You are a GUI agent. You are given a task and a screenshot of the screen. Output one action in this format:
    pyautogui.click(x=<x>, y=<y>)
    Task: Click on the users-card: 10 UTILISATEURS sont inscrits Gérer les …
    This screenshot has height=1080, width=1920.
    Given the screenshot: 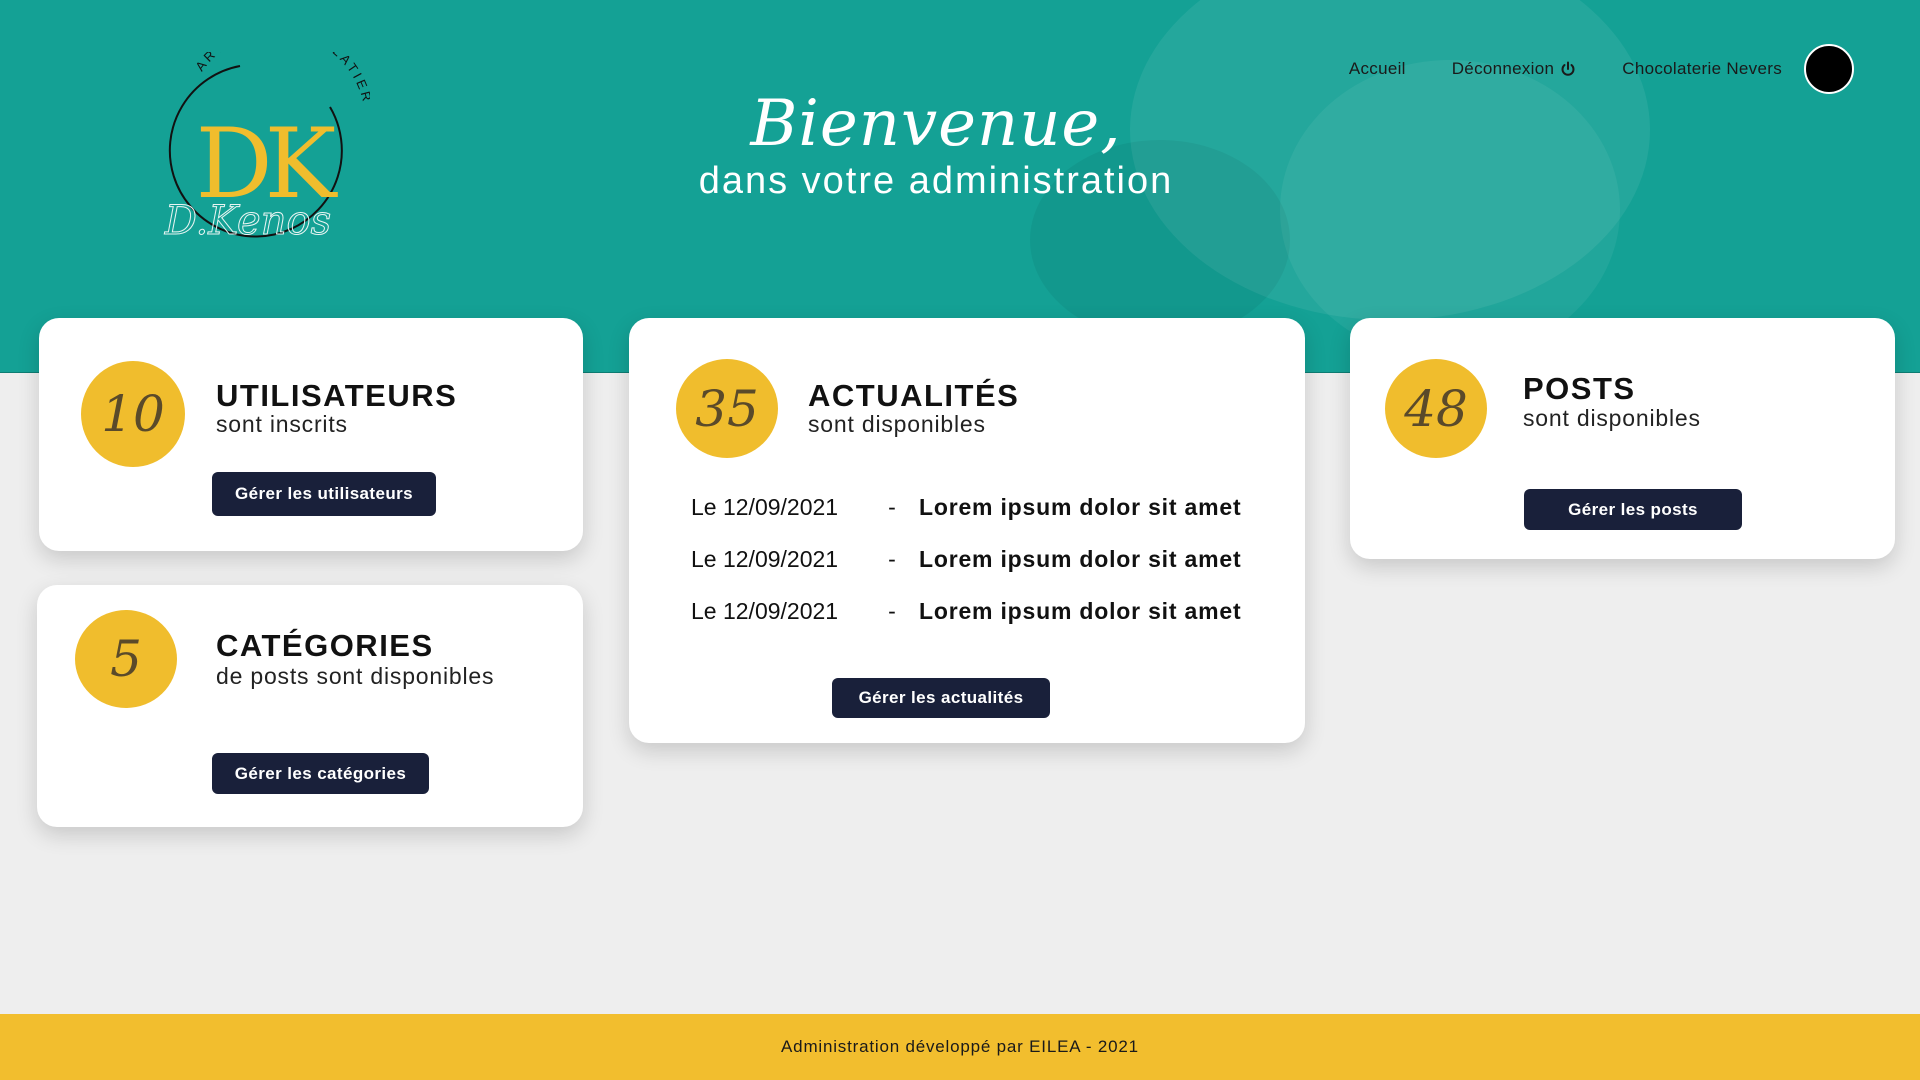 What is the action you would take?
    pyautogui.click(x=311, y=434)
    